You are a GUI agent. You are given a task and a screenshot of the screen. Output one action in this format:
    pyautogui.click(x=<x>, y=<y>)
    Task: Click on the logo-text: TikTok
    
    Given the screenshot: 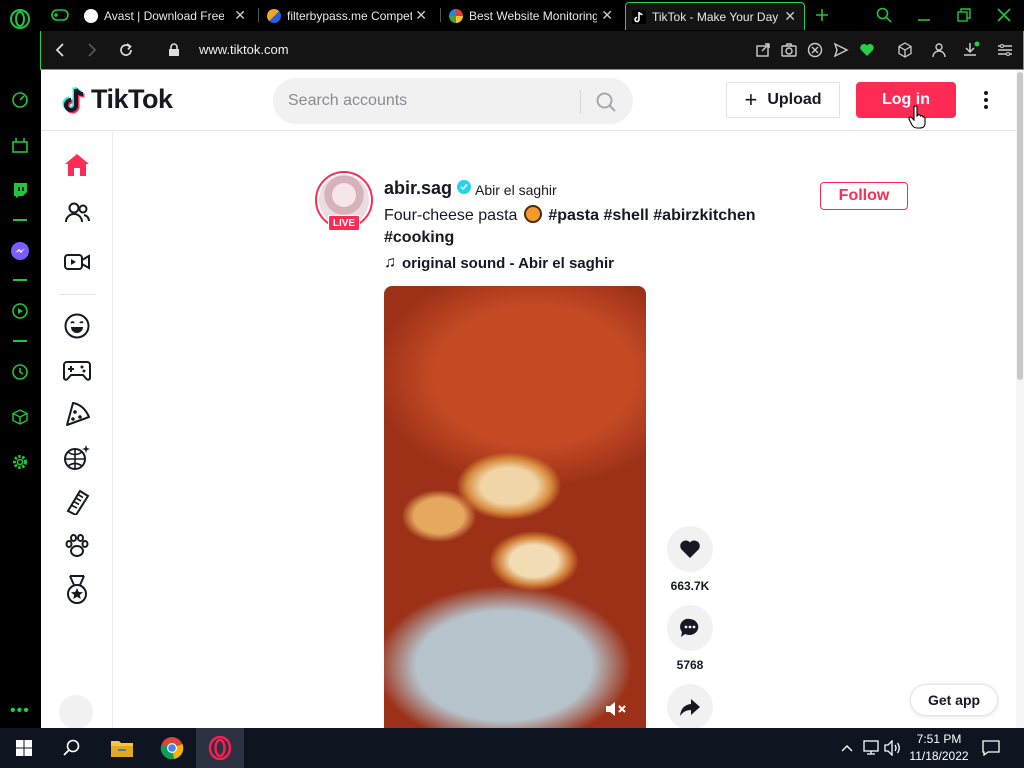 What is the action you would take?
    pyautogui.click(x=132, y=99)
    